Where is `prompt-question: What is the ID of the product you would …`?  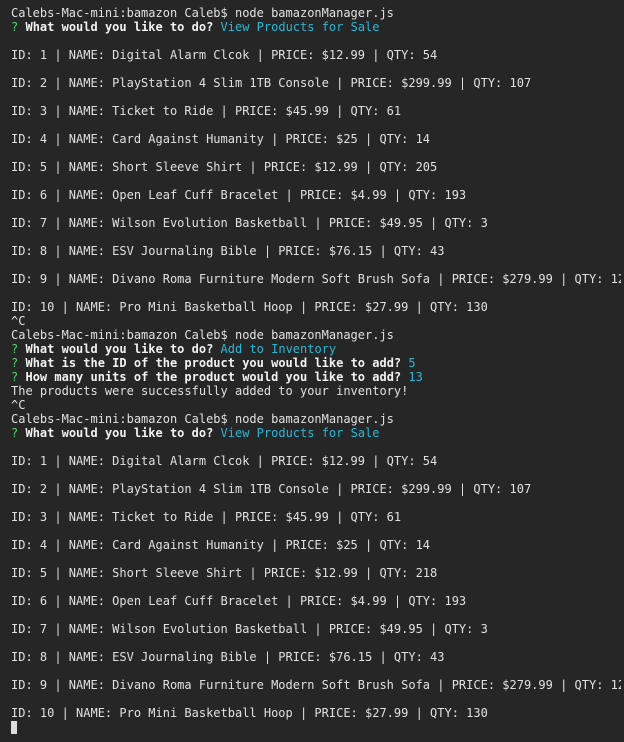
prompt-question: What is the ID of the product you would … is located at coordinates (213, 363).